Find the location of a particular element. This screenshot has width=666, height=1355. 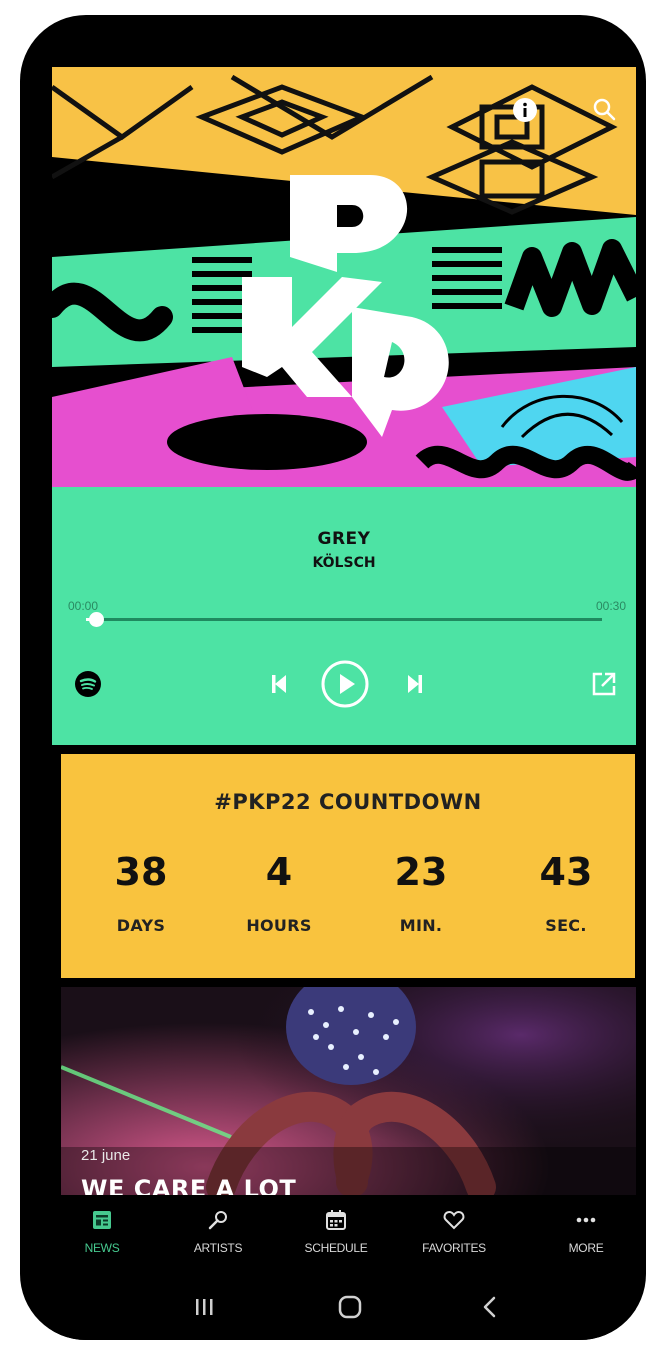

external-link-icon is located at coordinates (604, 684).